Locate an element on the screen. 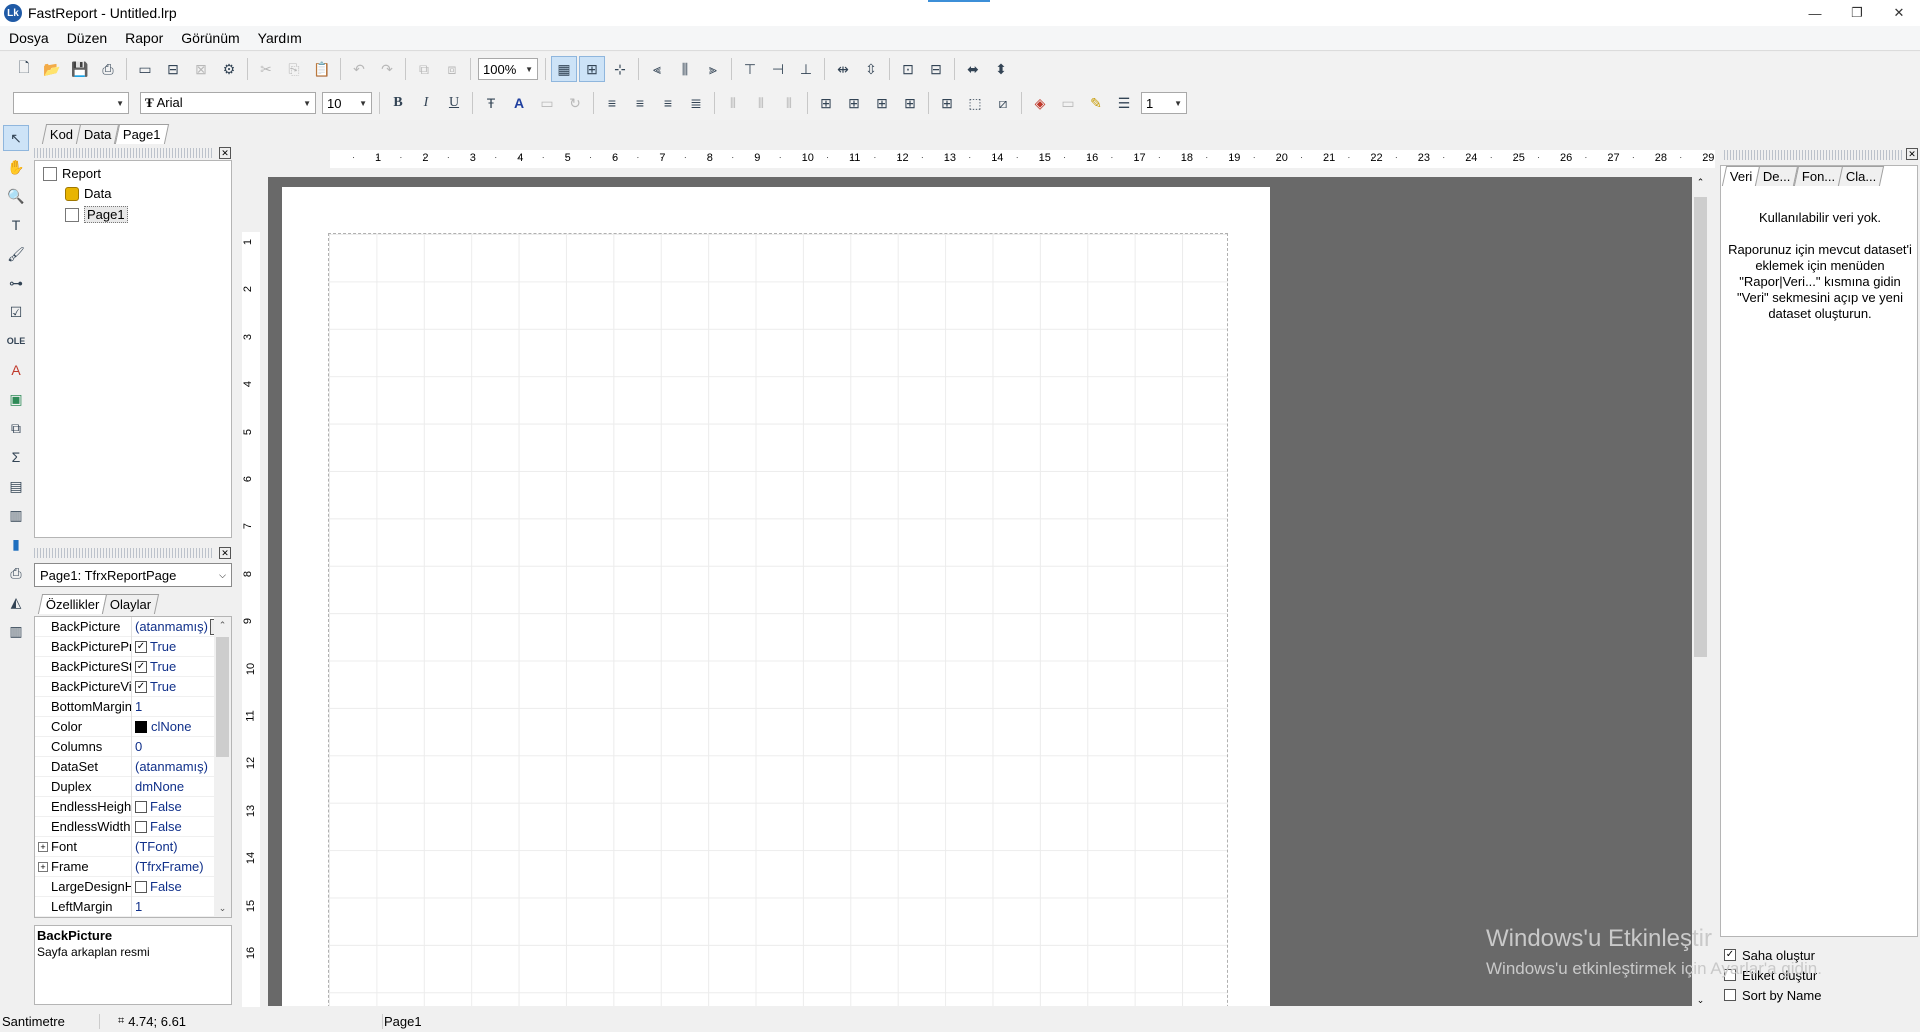 This screenshot has height=1032, width=1920. frame-style-icon: ☰ is located at coordinates (1124, 103).